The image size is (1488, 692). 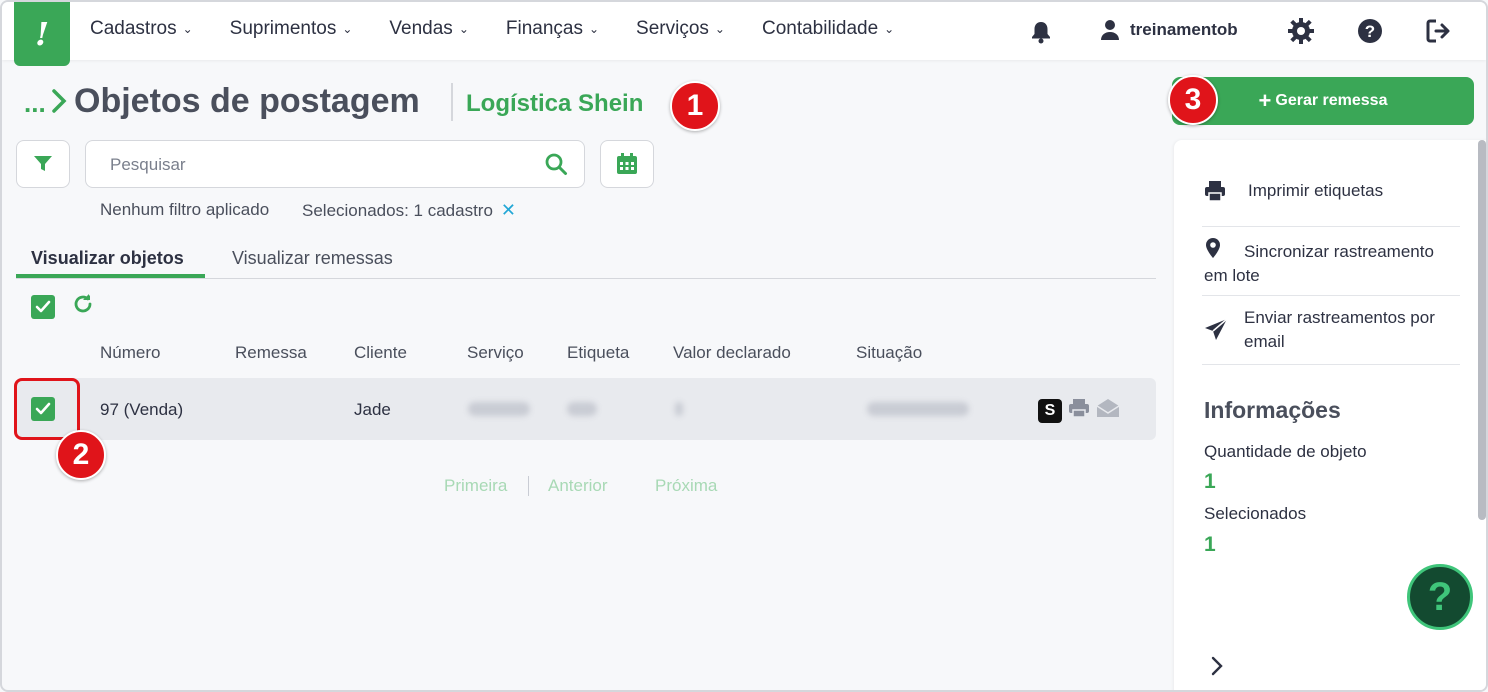 What do you see at coordinates (820, 28) in the screenshot?
I see `menu-label: Contabilidade` at bounding box center [820, 28].